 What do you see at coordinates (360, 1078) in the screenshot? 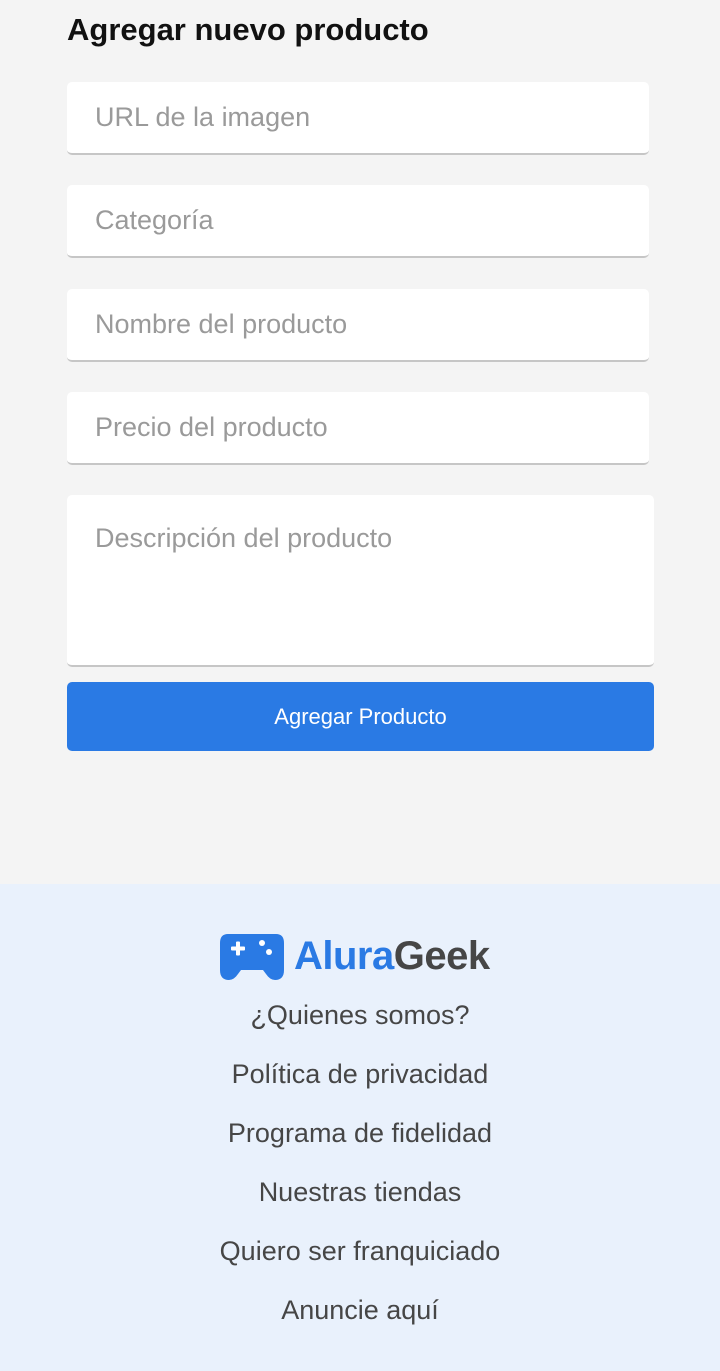
I see `footer-link-privacy: Política de privacidad` at bounding box center [360, 1078].